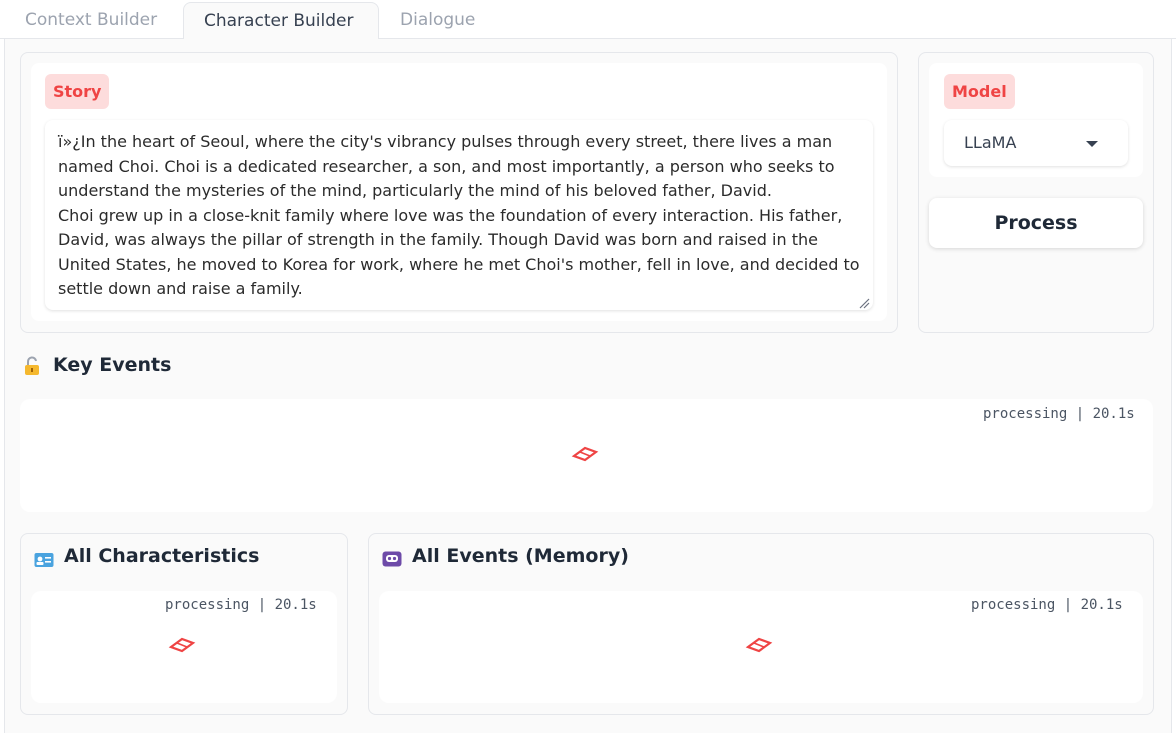  What do you see at coordinates (91, 20) in the screenshot?
I see `tab-context-builder: Context Builder` at bounding box center [91, 20].